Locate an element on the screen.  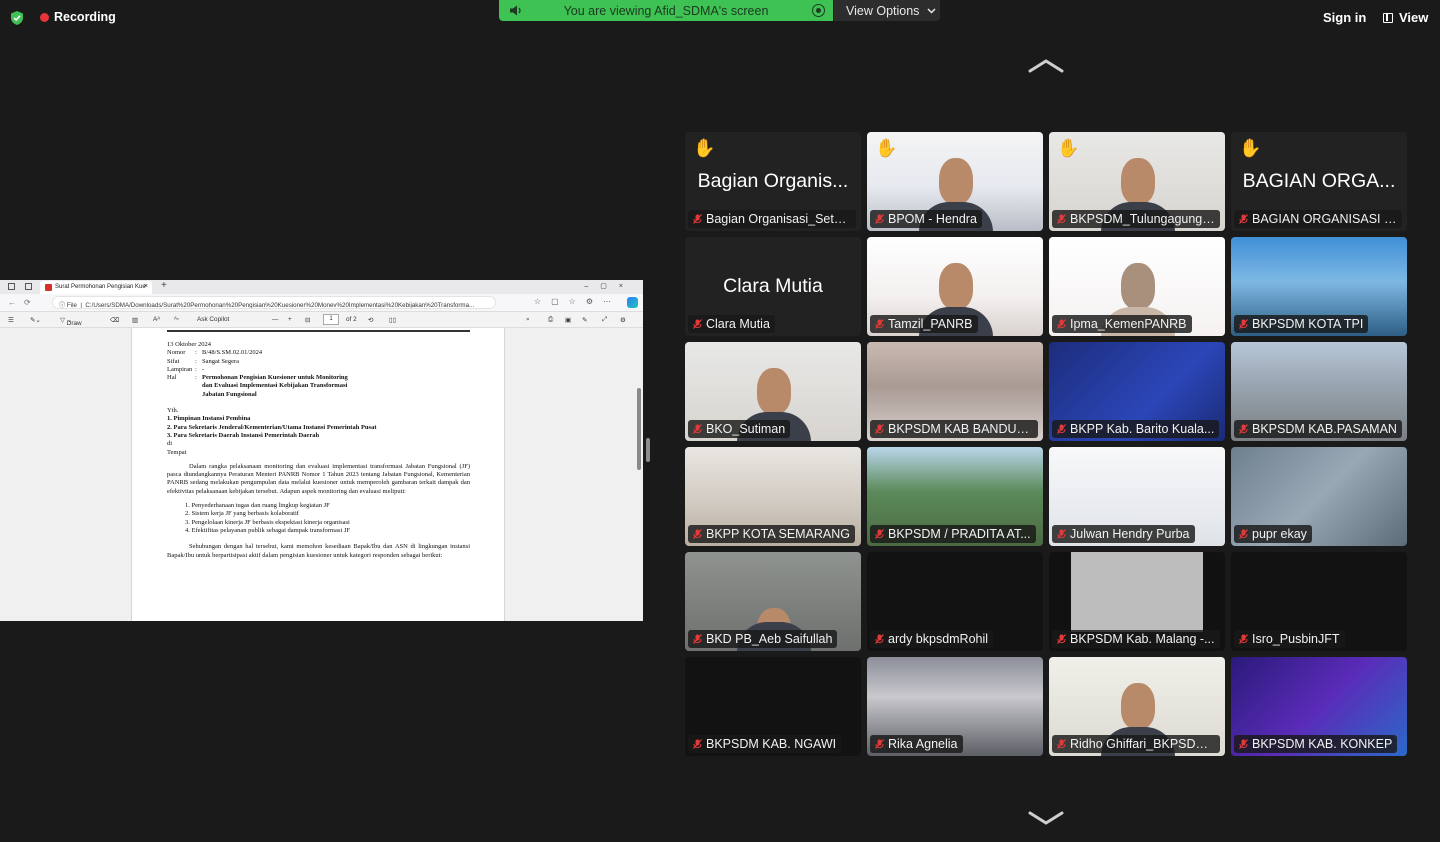
translate-icon: ᴬ▫ is located at coordinates (176, 319).